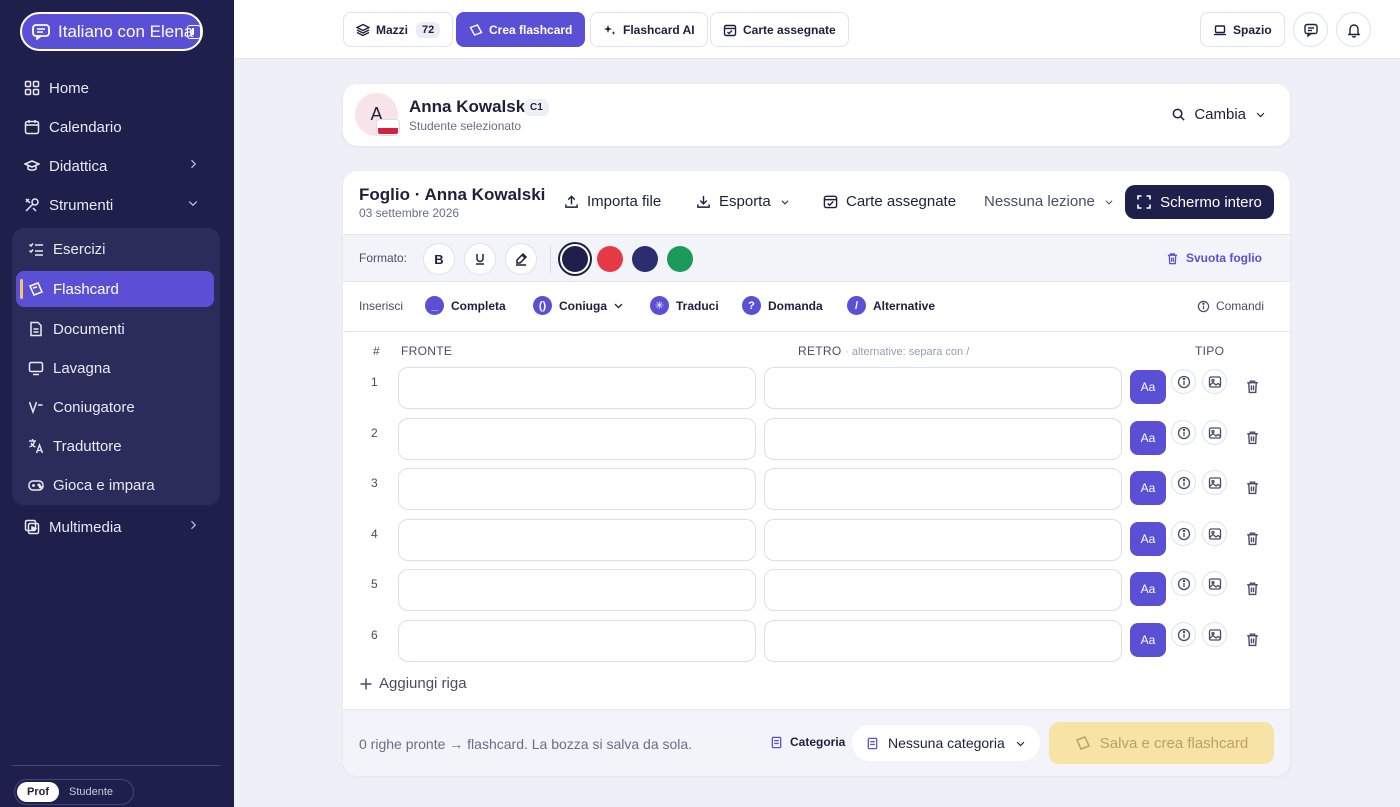 The width and height of the screenshot is (1400, 807). I want to click on category-label: Categoria, so click(807, 742).